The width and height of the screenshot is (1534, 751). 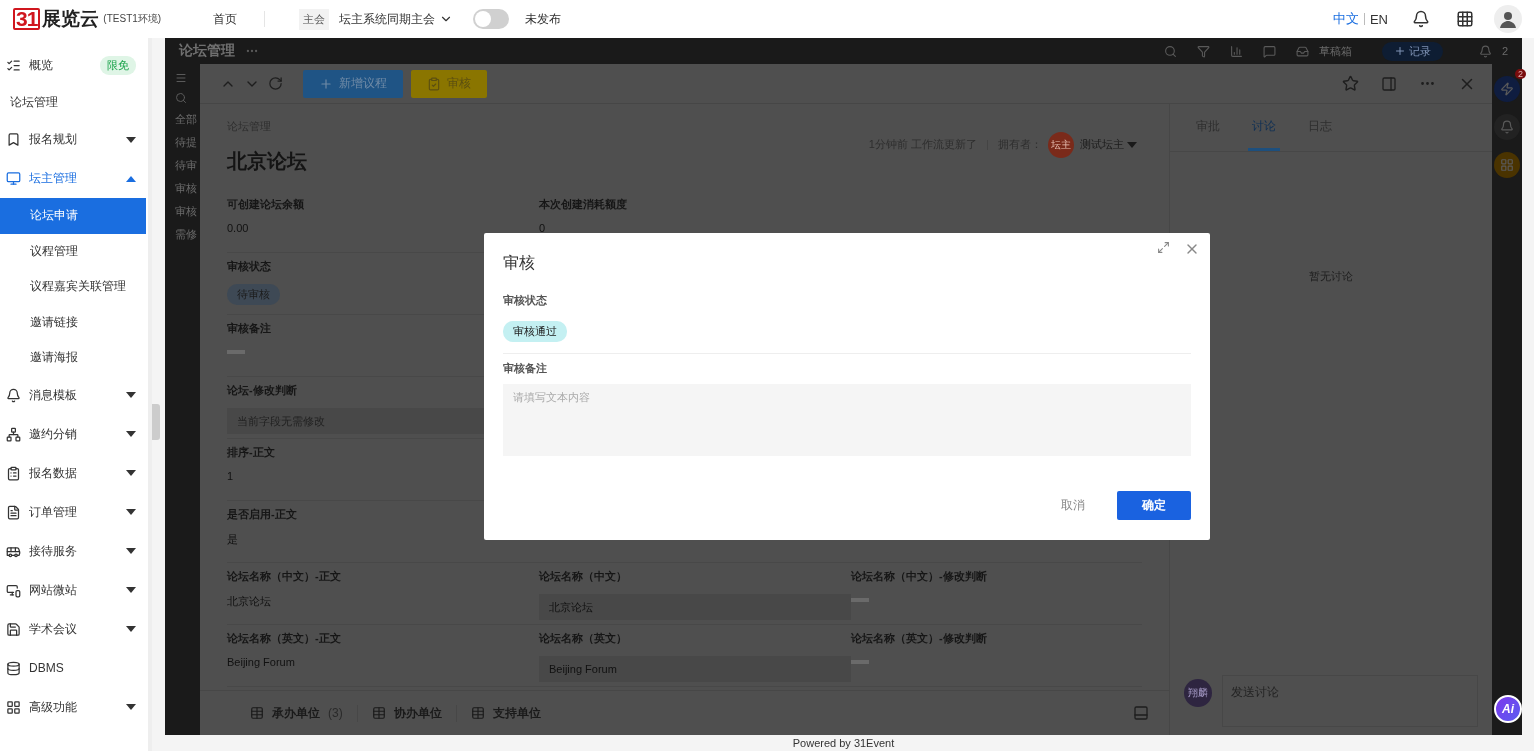 I want to click on sidebar-group: 接待服务, so click(x=74, y=551).